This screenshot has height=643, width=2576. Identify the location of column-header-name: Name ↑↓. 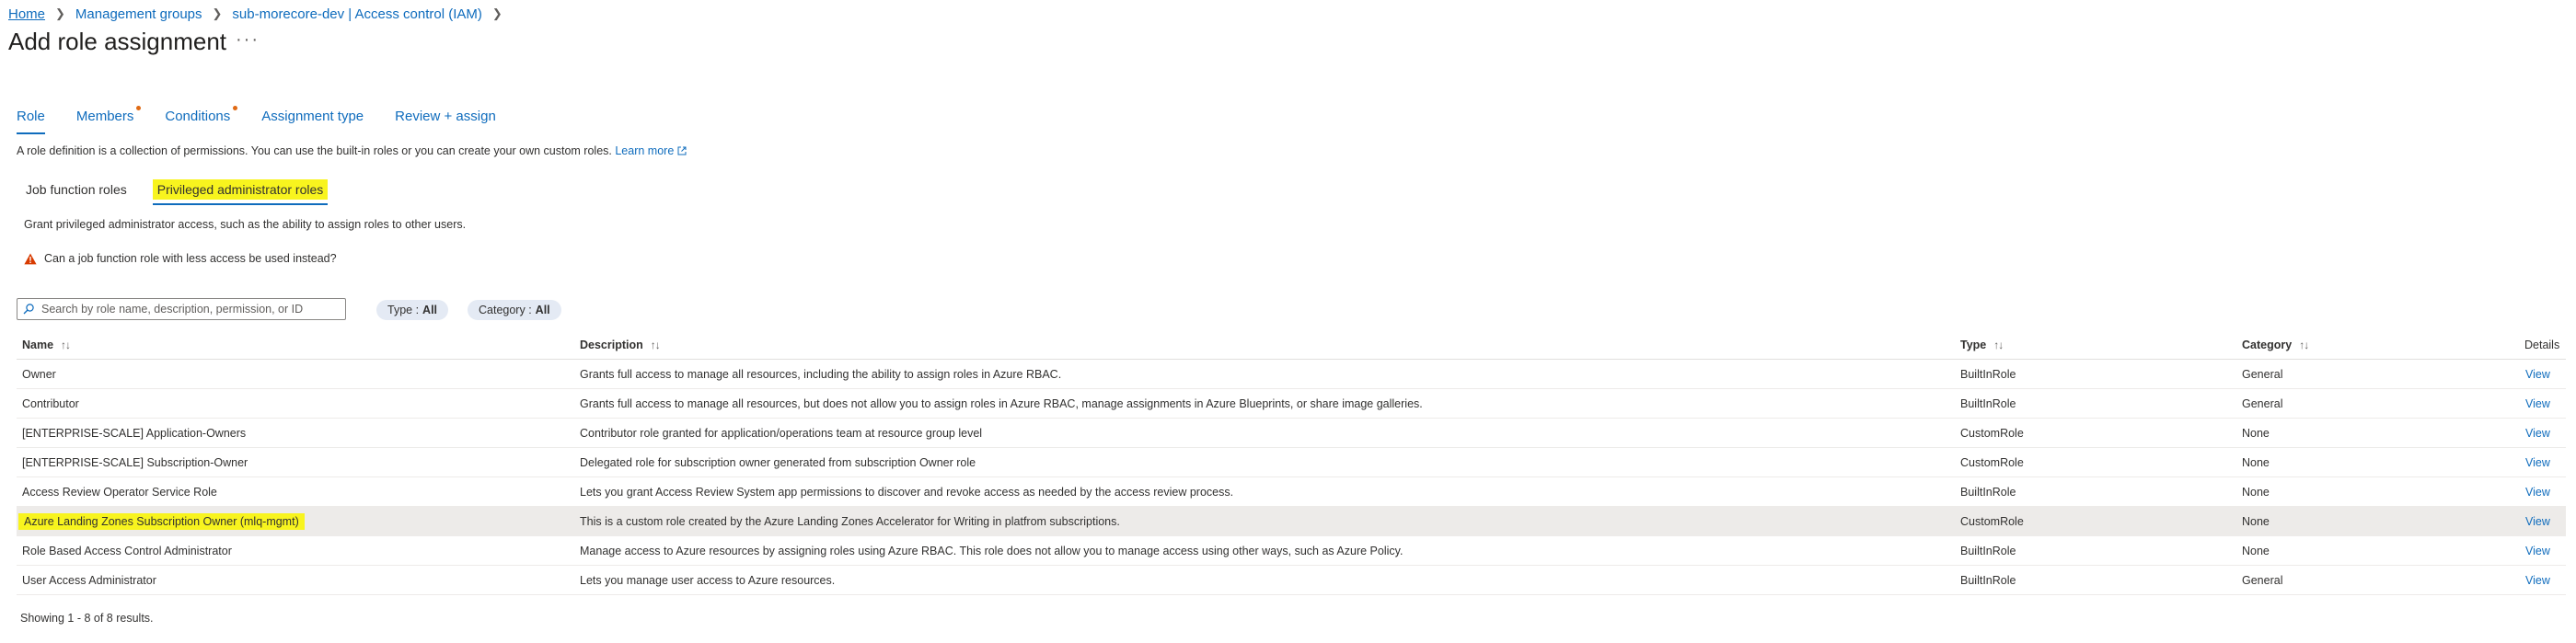
(46, 345).